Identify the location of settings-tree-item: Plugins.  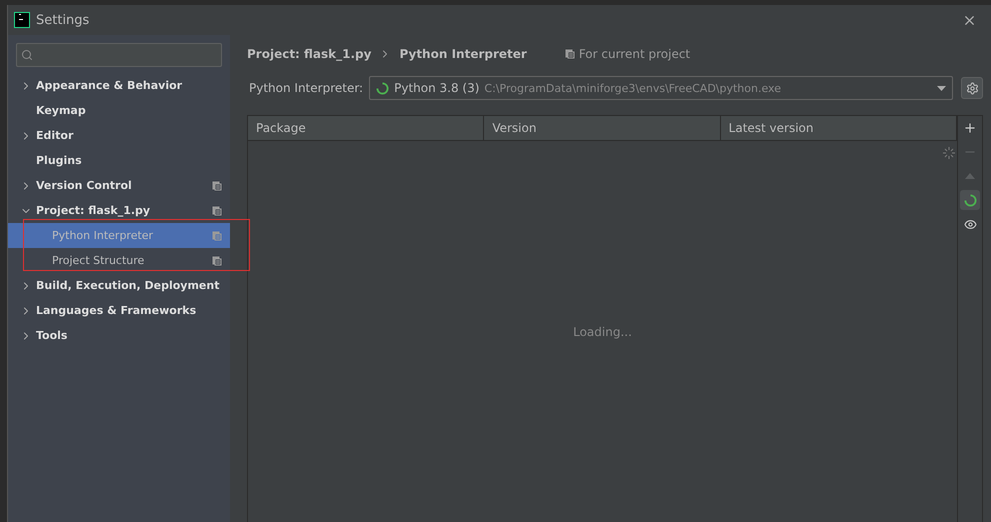
(119, 160).